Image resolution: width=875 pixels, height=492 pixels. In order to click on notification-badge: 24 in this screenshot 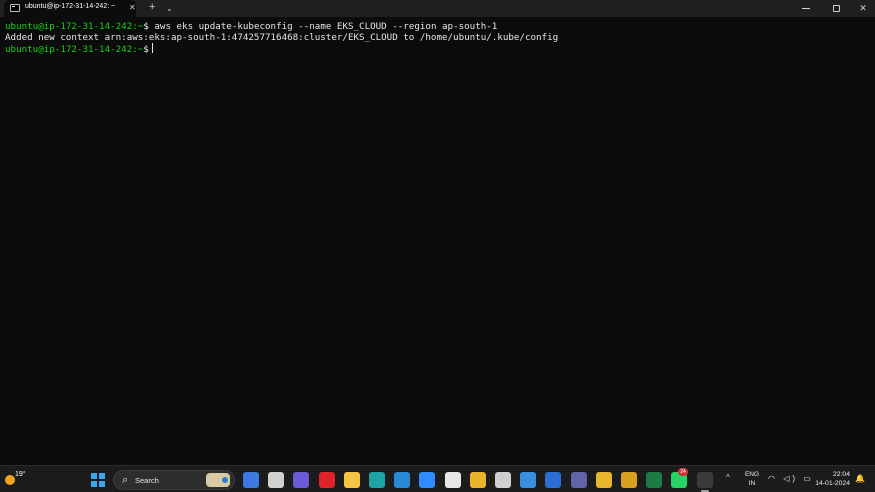, I will do `click(683, 472)`.